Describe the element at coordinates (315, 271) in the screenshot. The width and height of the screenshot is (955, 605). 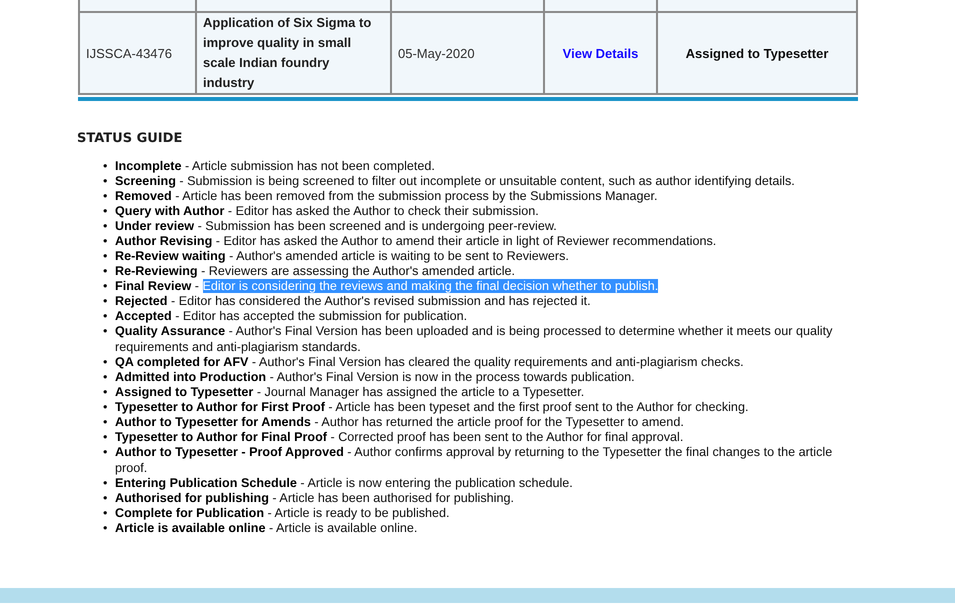
I see `status-description: Re-Reviewing - Reviewers are assessing the Author's amended article.` at that location.